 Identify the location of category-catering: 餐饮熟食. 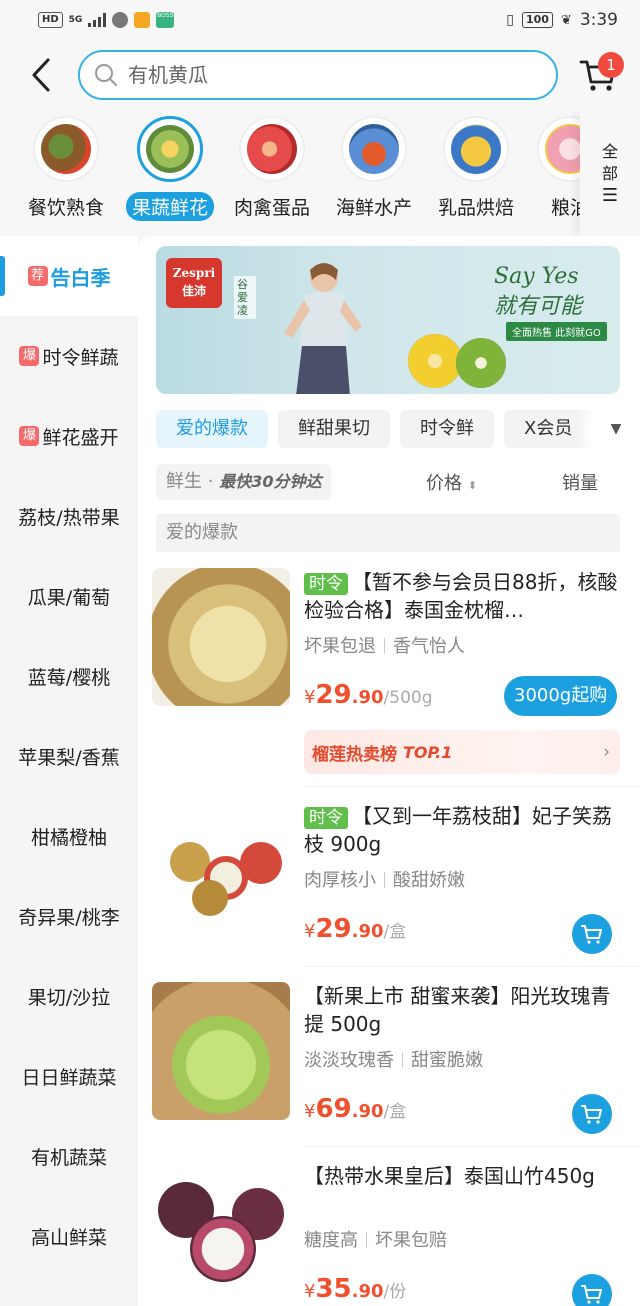
(66, 168).